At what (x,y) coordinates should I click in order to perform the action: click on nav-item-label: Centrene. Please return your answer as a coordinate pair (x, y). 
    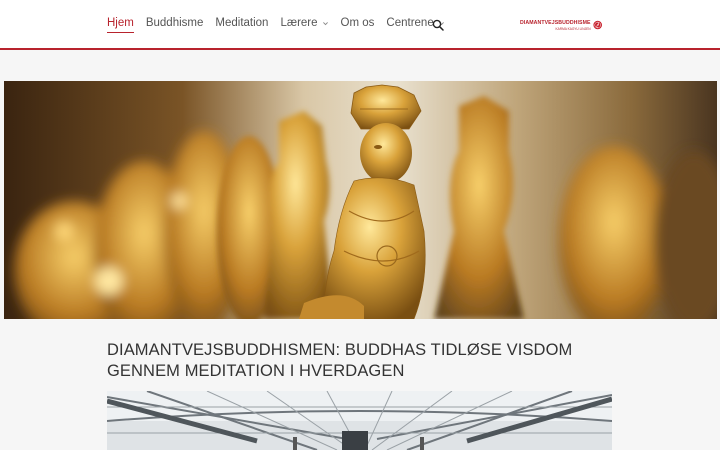
    Looking at the image, I should click on (410, 23).